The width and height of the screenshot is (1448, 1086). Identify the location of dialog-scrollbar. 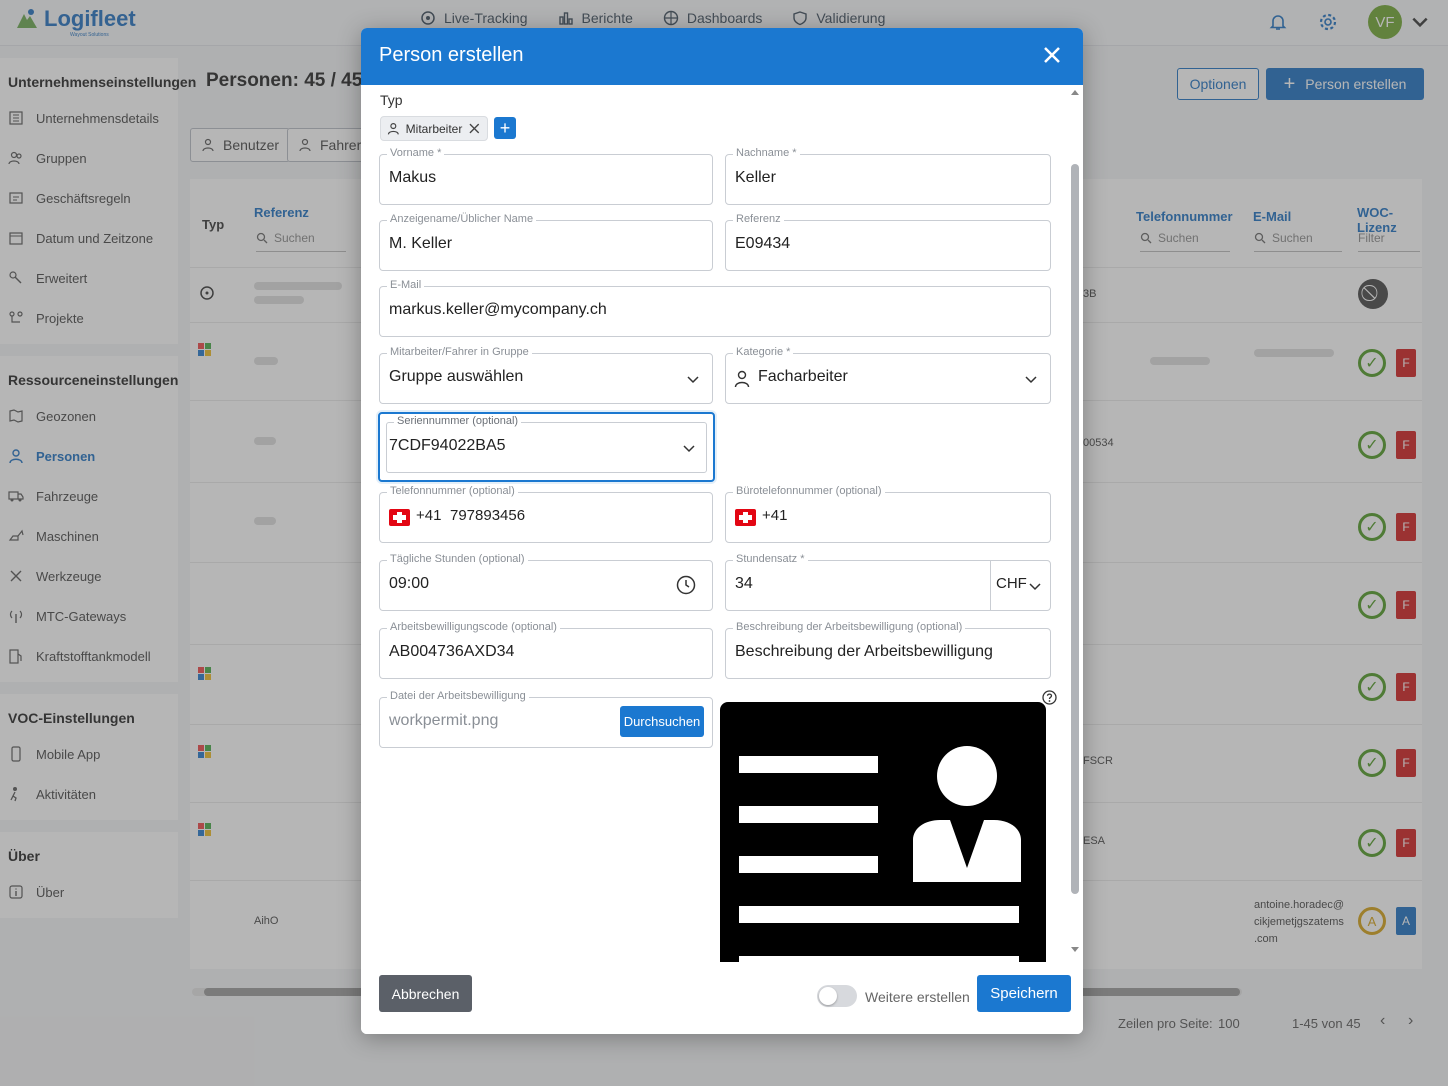
(1075, 523).